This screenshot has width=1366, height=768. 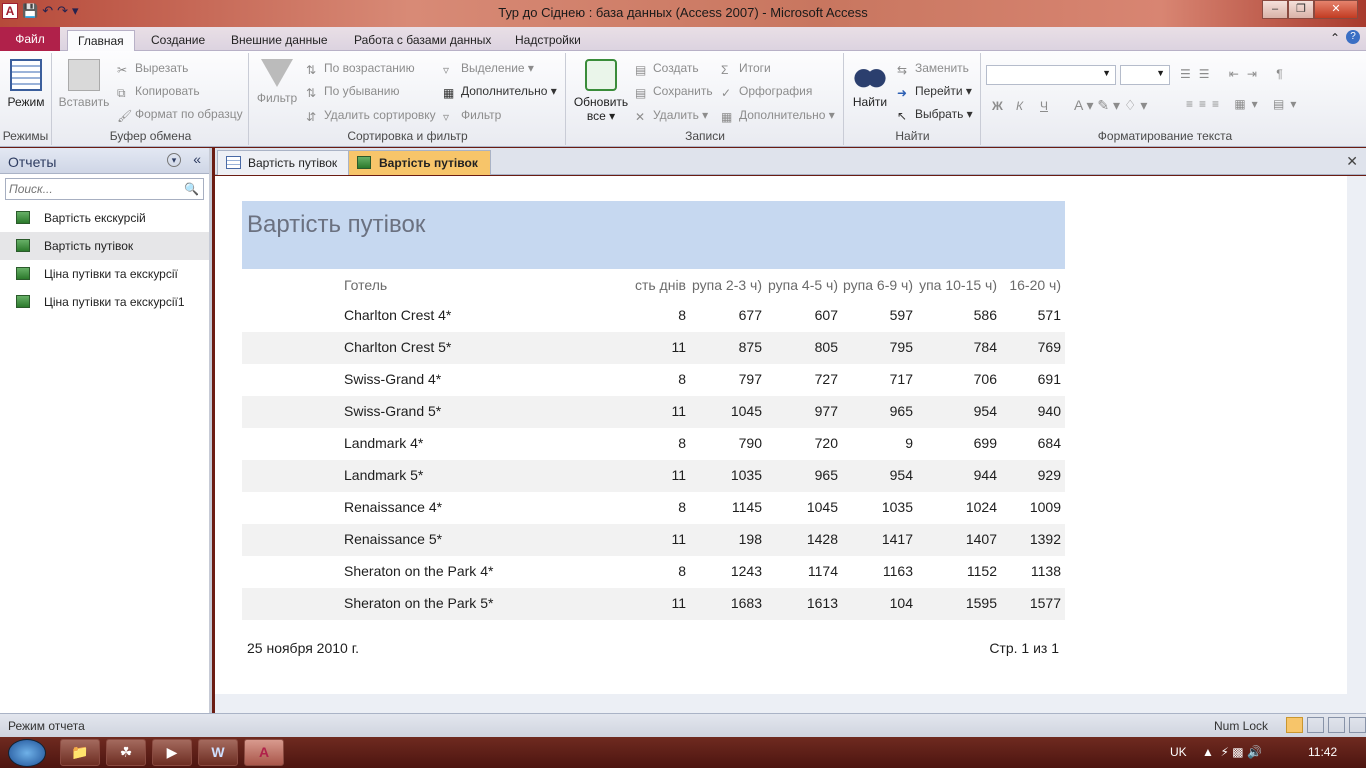 I want to click on delete-record-button: ✕ Удалить ▾, so click(x=671, y=116).